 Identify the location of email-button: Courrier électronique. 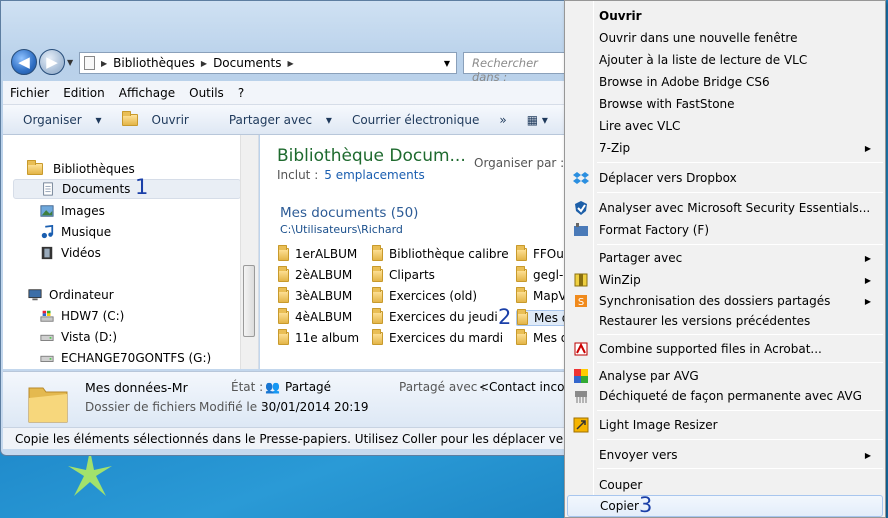
(415, 120).